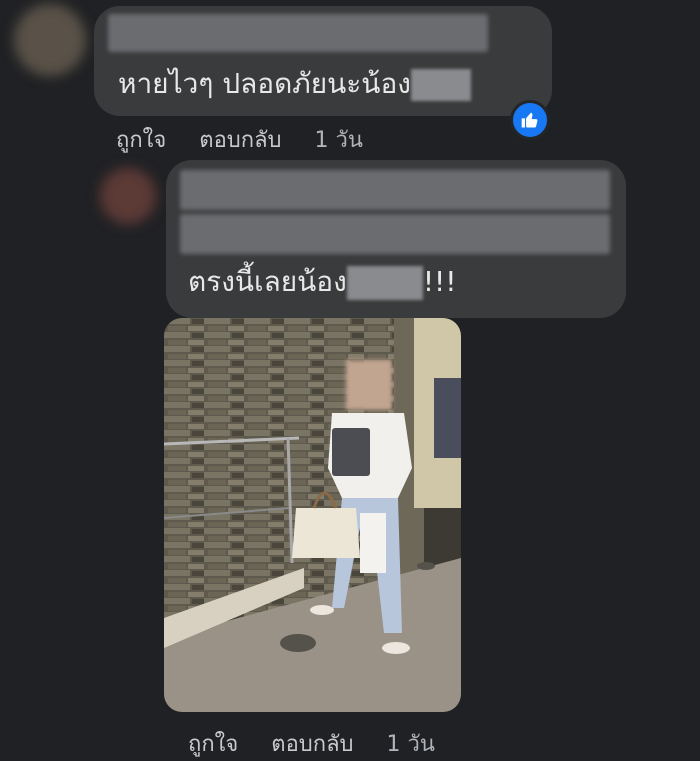 This screenshot has height=761, width=700. I want to click on like-reaction-badge, so click(530, 120).